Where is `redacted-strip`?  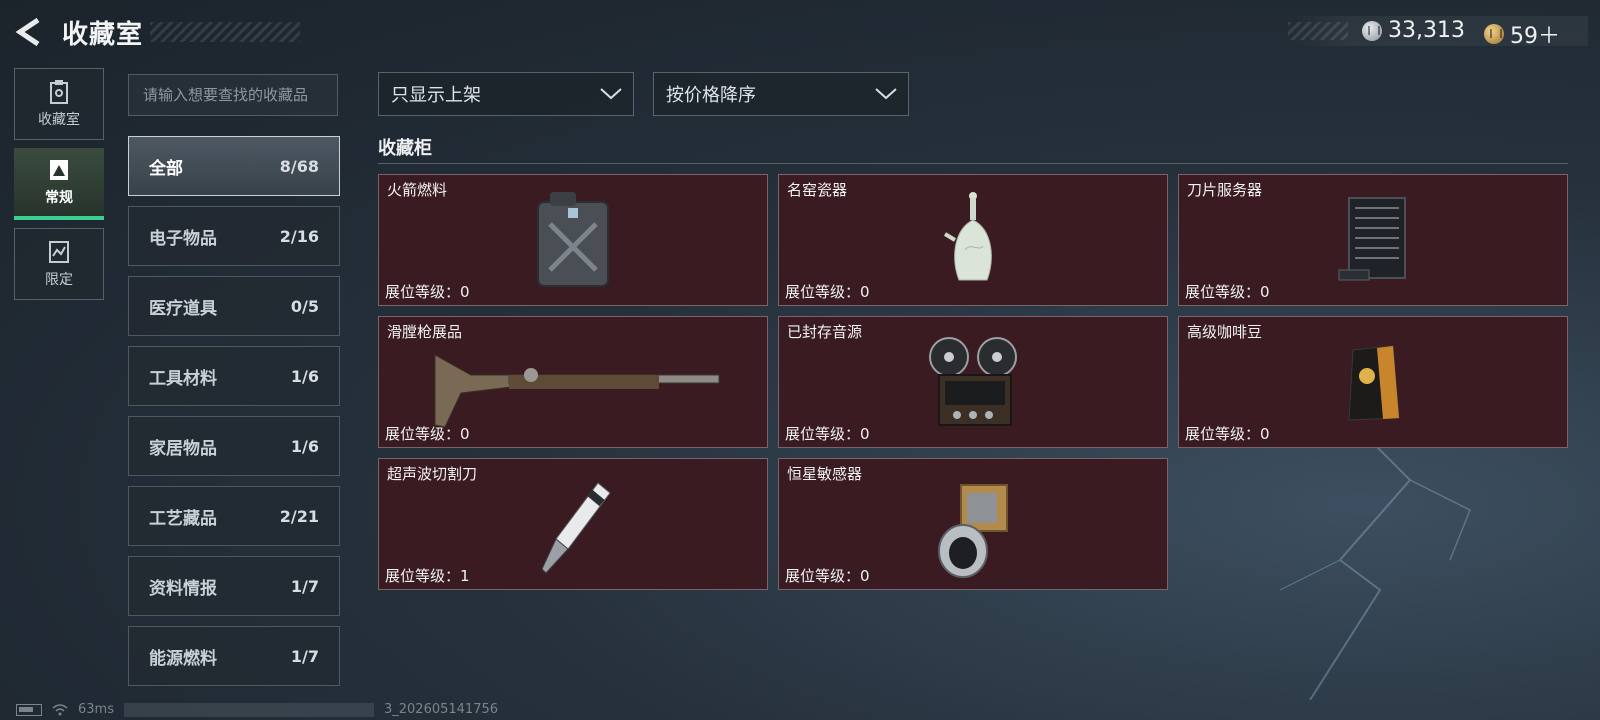
redacted-strip is located at coordinates (248, 709).